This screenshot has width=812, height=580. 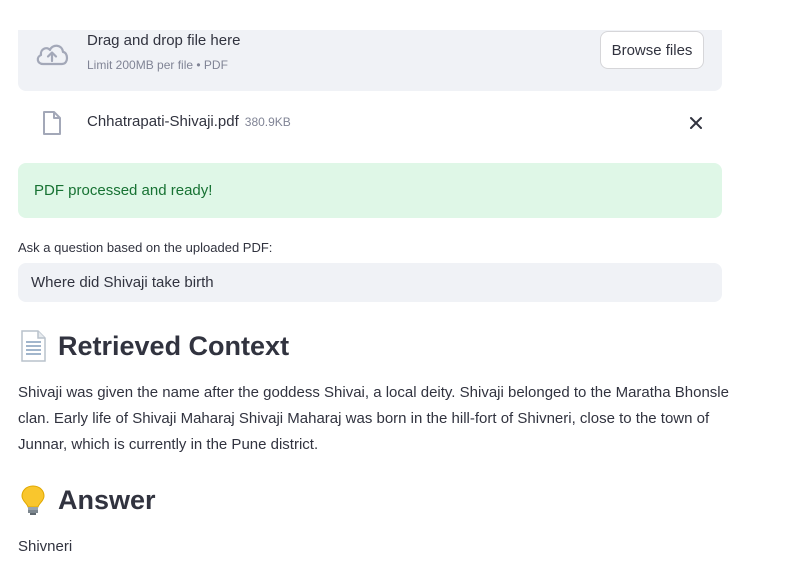 What do you see at coordinates (174, 345) in the screenshot?
I see `retrieved-context-title: Retrieved Context` at bounding box center [174, 345].